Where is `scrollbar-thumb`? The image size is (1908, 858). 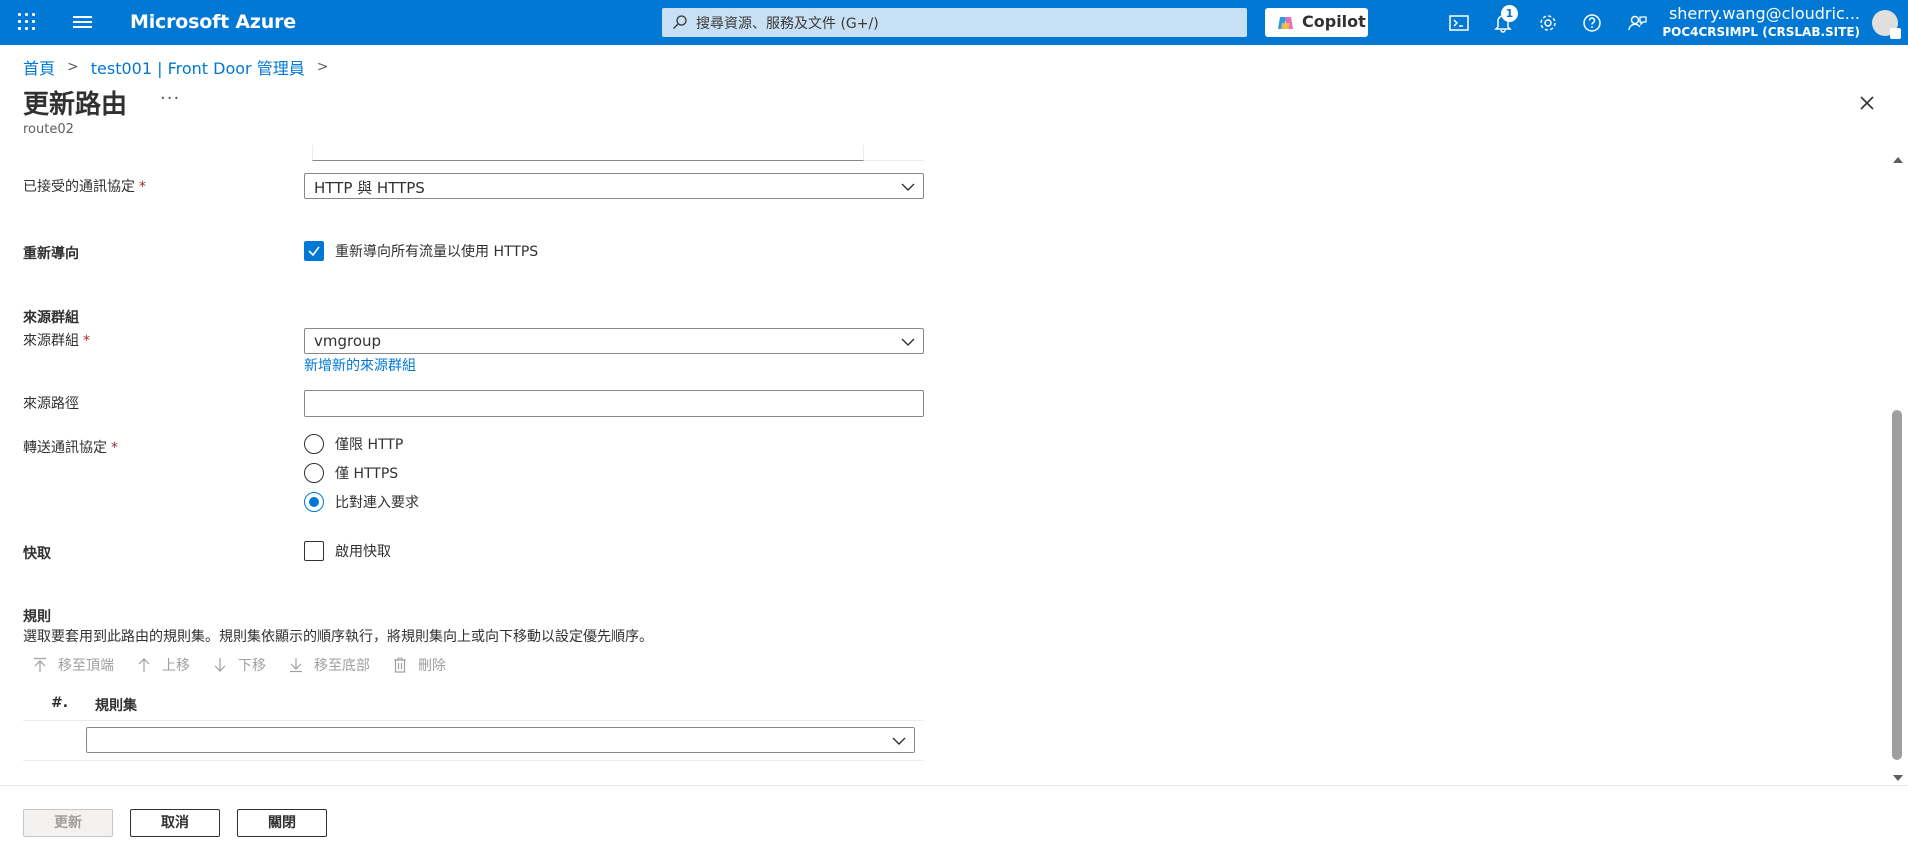 scrollbar-thumb is located at coordinates (1897, 585).